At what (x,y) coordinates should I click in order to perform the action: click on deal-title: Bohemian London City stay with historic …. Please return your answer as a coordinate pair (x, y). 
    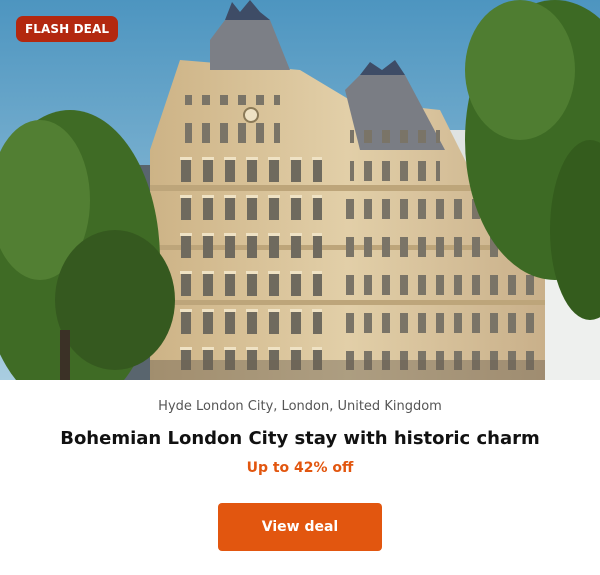
    Looking at the image, I should click on (300, 438).